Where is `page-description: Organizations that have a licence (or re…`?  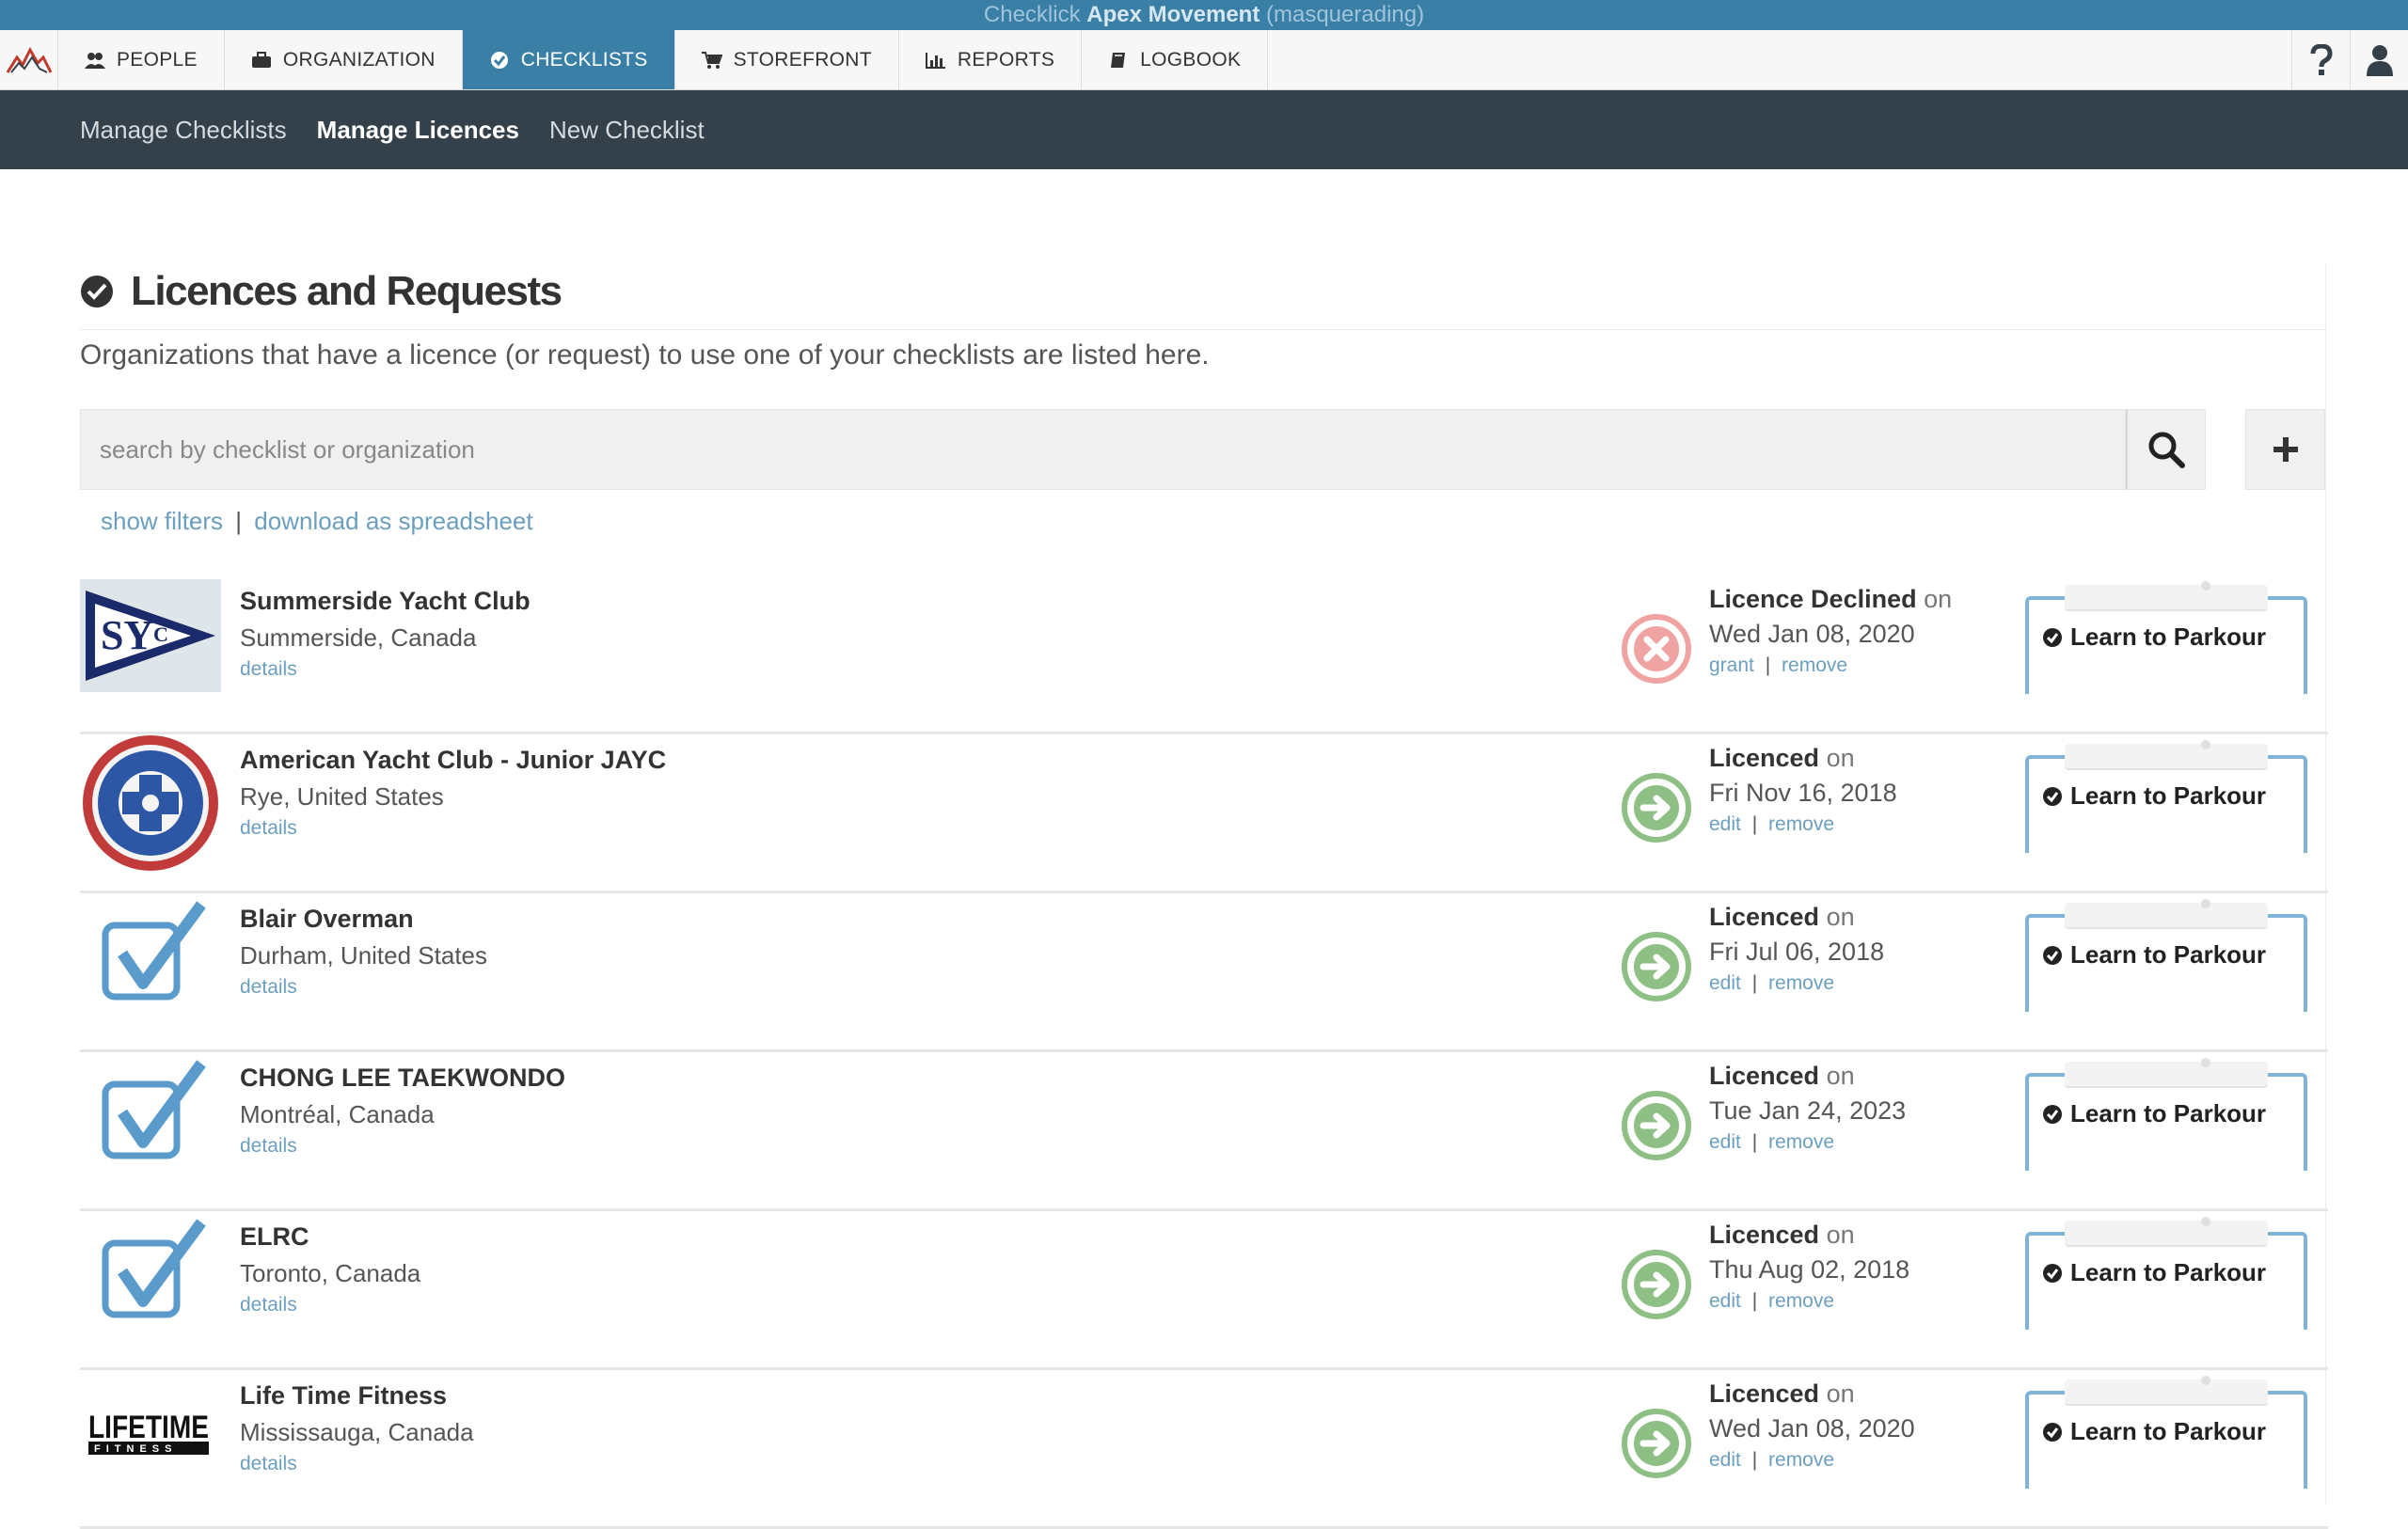 page-description: Organizations that have a licence (or re… is located at coordinates (645, 354).